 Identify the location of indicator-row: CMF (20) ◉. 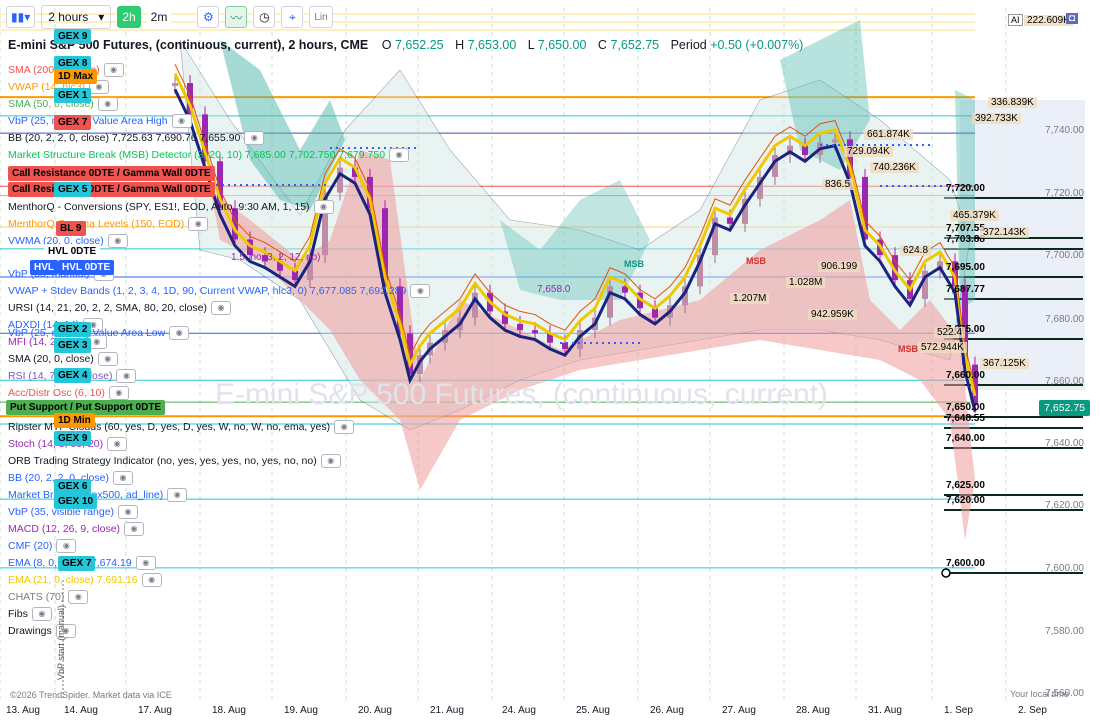
(42, 545).